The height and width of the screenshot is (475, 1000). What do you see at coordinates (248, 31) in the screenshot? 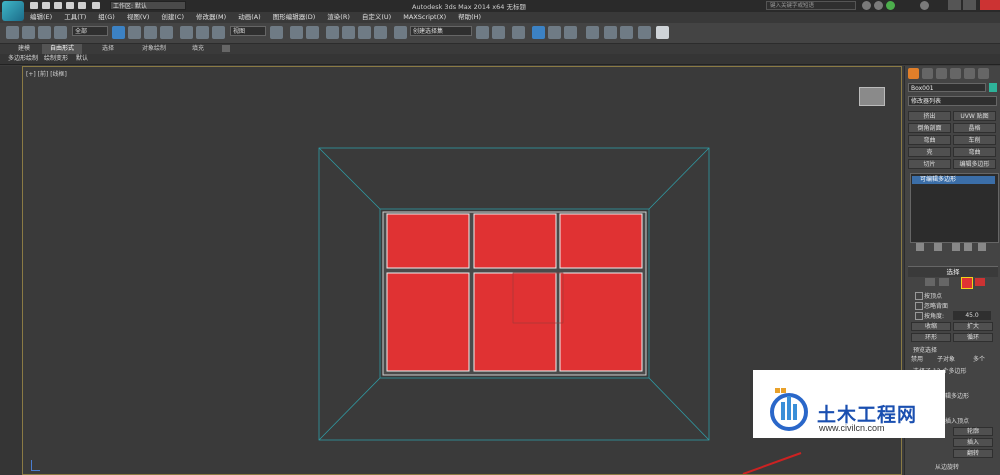
I see `reference-coordinate-dropdown: 视图` at bounding box center [248, 31].